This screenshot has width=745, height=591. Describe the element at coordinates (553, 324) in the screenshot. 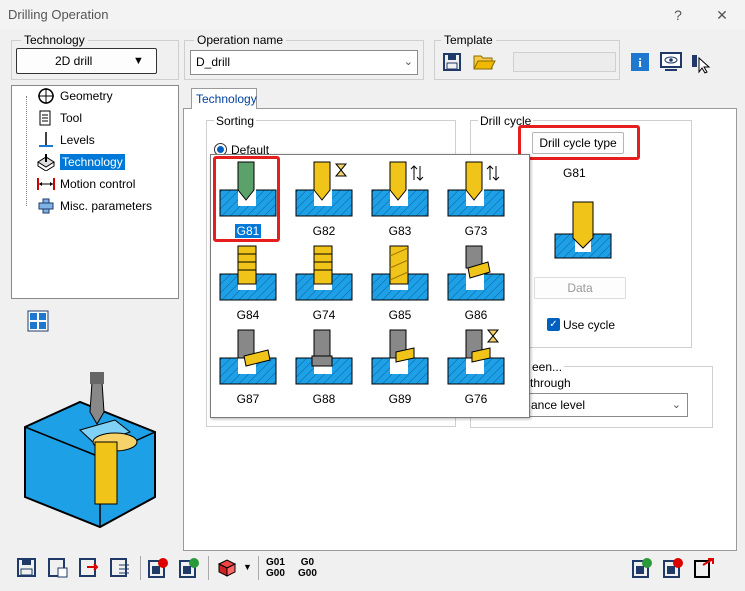

I see `use-cycle-checkbox: ✓` at that location.